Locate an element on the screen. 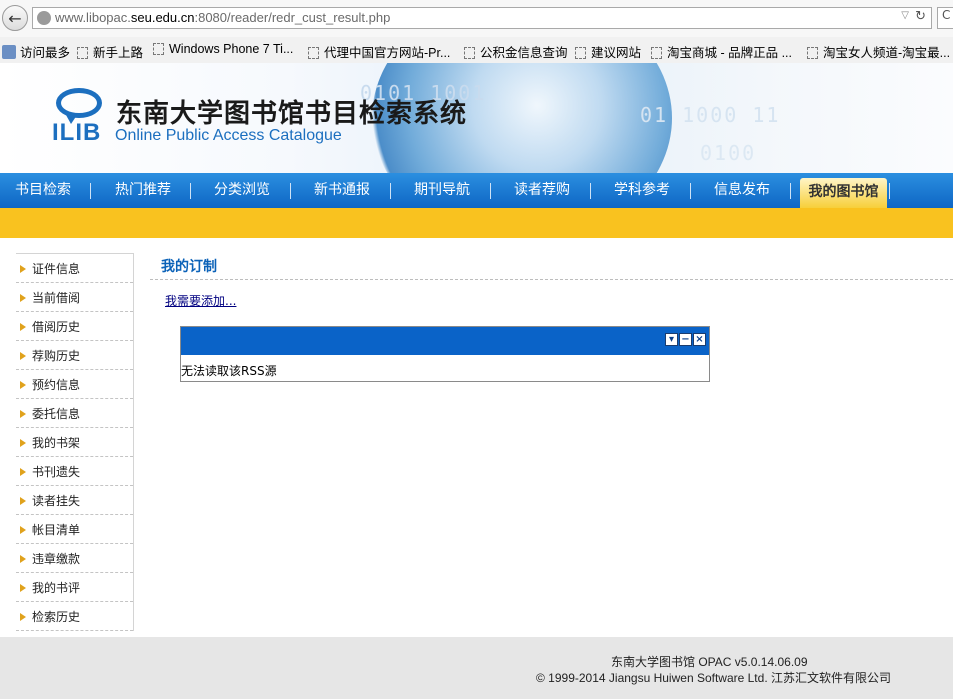  sidebar-item-reservations: 预约信息 is located at coordinates (74, 384).